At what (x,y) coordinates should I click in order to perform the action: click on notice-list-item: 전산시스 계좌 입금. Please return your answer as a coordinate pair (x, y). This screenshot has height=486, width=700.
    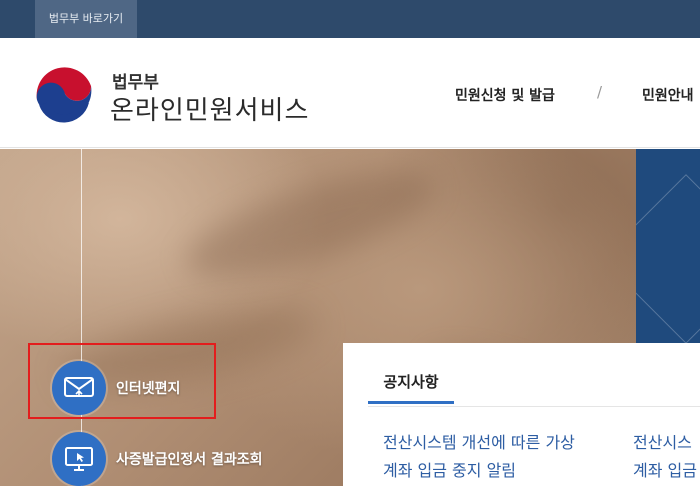
    Looking at the image, I should click on (666, 457).